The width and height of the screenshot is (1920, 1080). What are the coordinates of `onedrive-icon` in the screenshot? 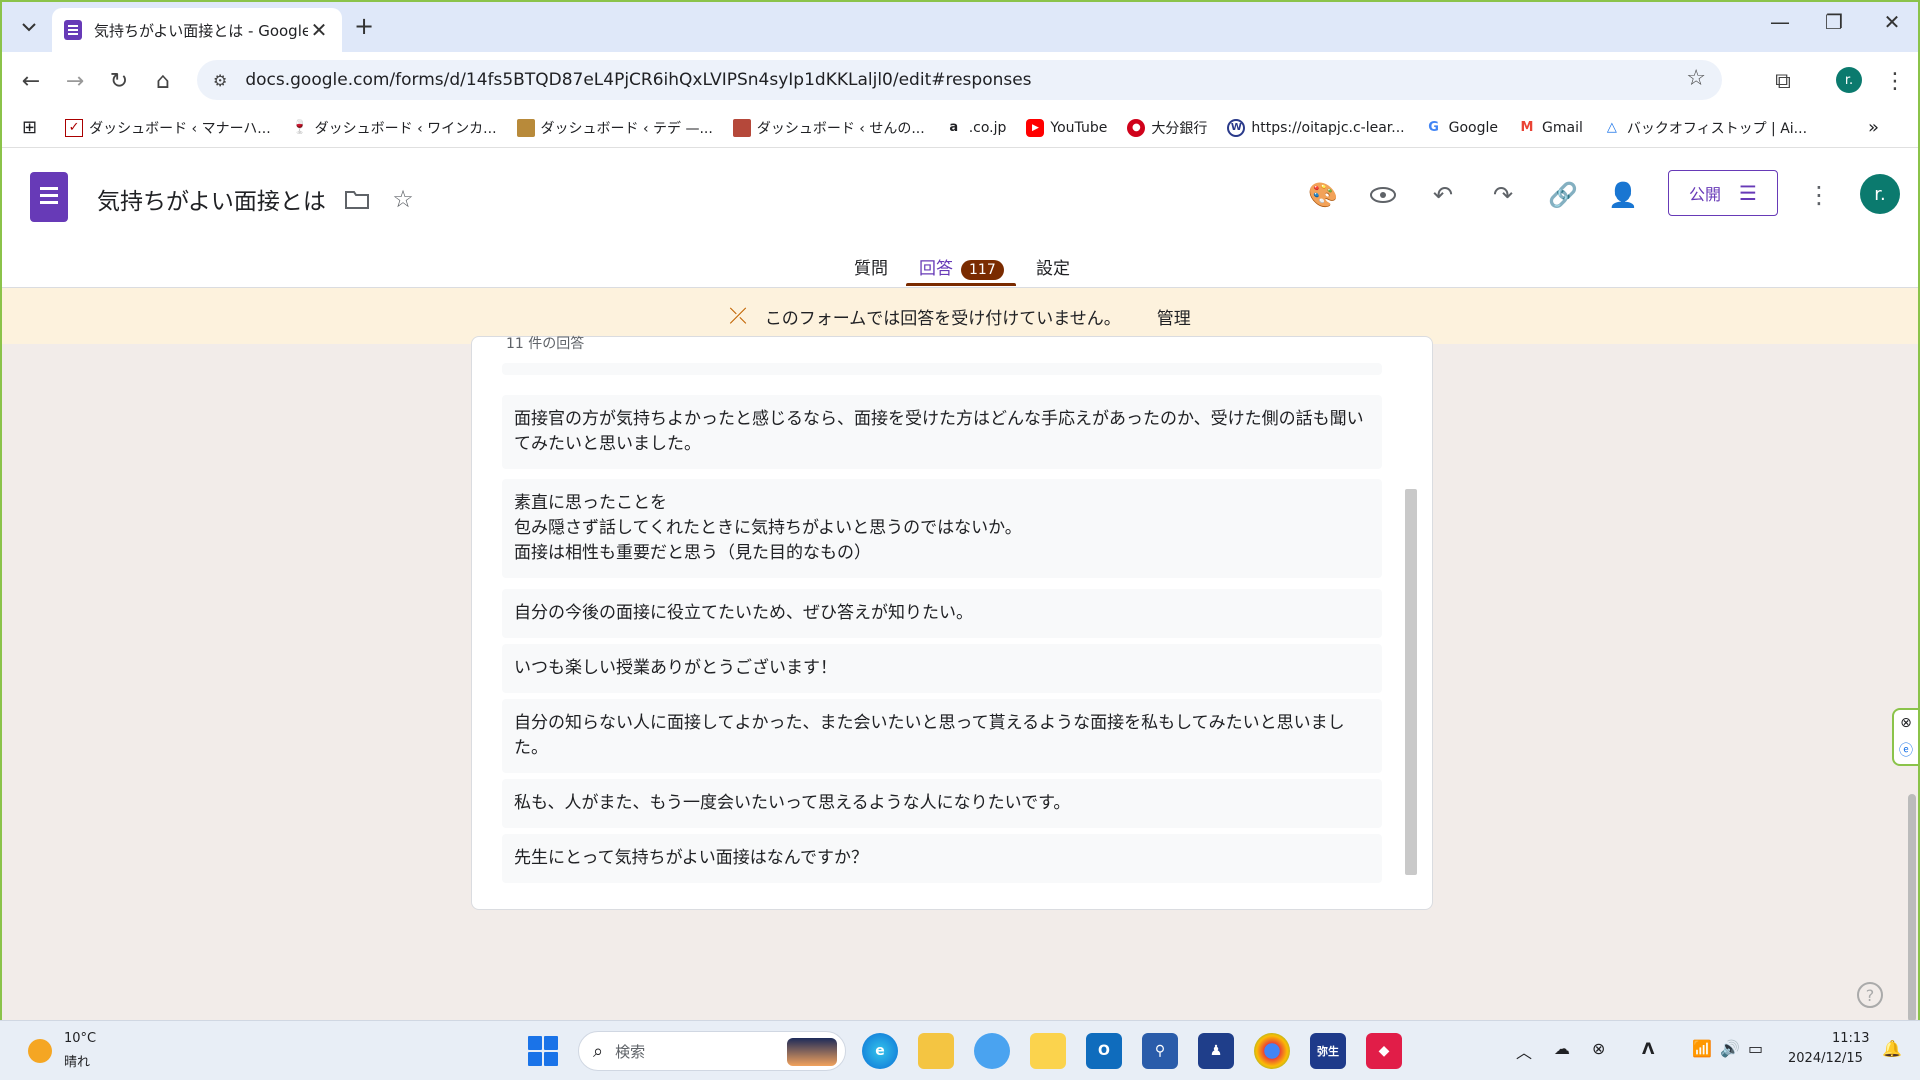 It's located at (992, 1051).